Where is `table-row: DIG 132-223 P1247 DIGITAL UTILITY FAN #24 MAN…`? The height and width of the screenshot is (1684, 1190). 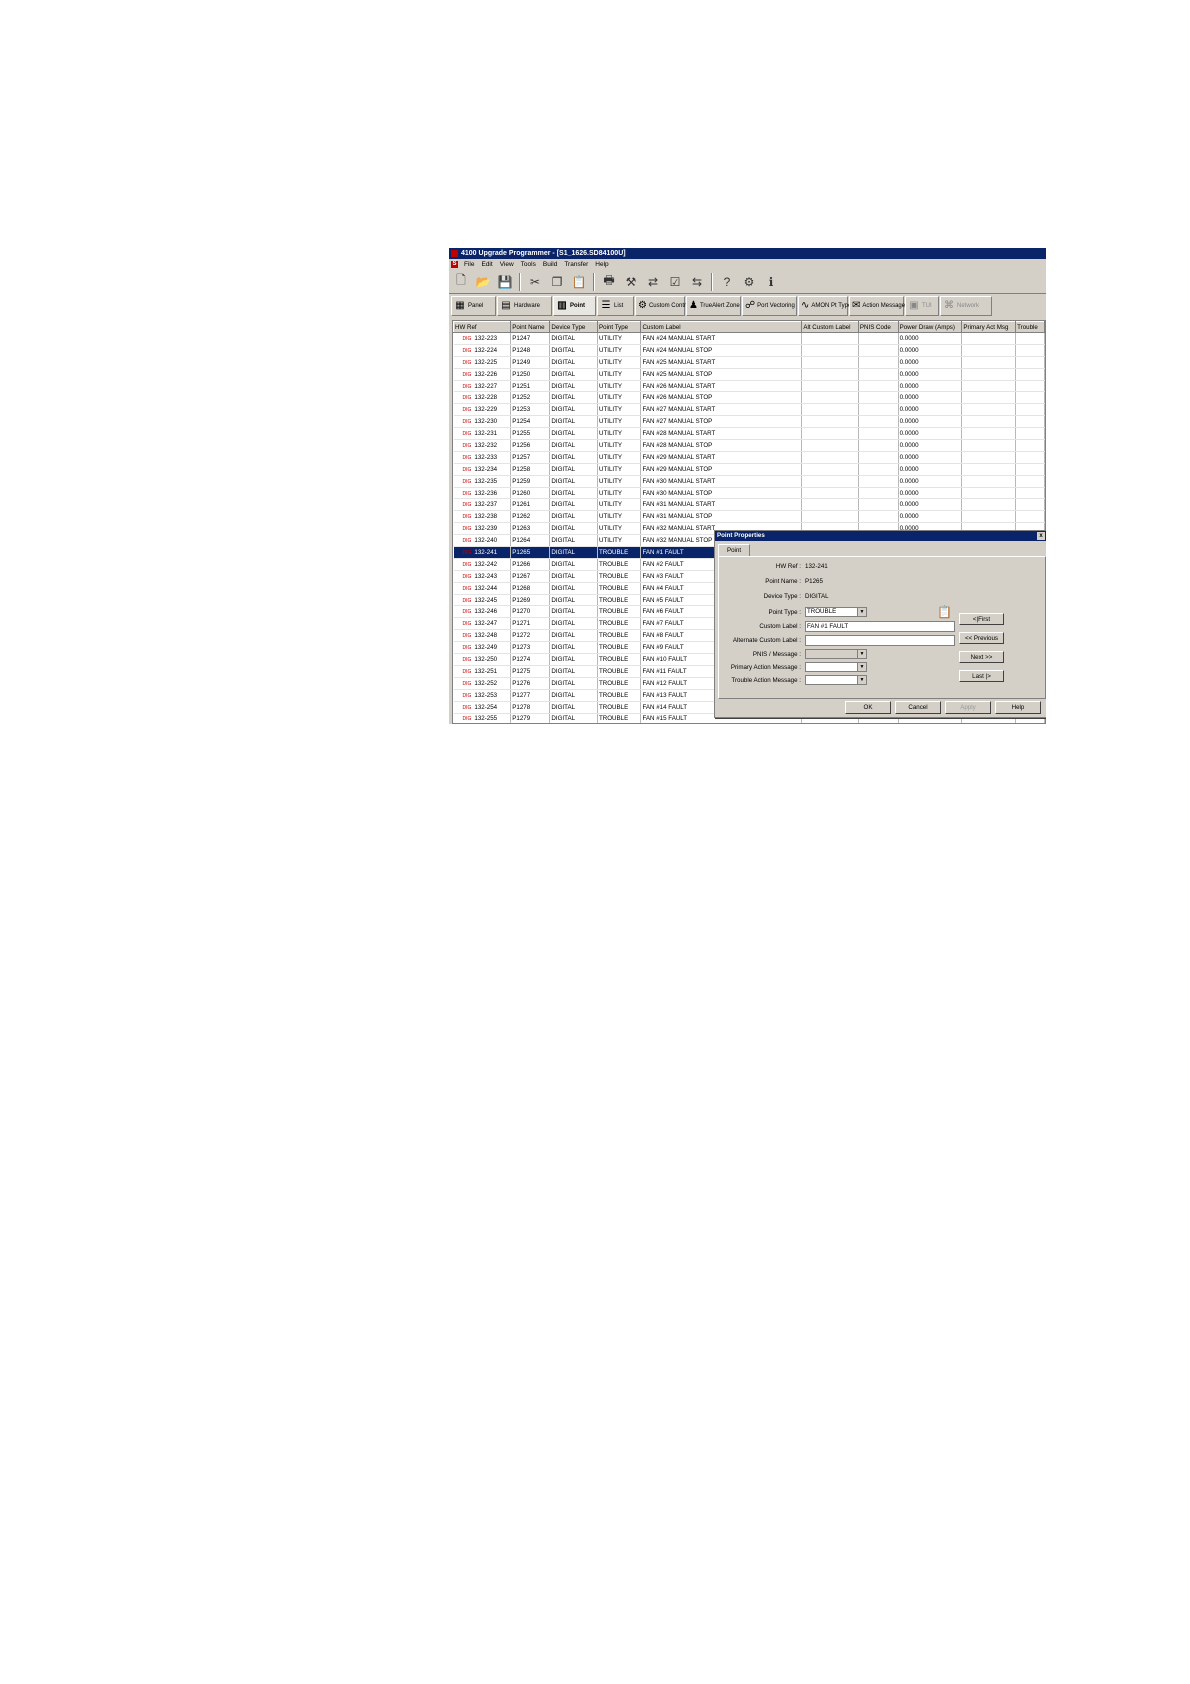 table-row: DIG 132-223 P1247 DIGITAL UTILITY FAN #24 MAN… is located at coordinates (749, 338).